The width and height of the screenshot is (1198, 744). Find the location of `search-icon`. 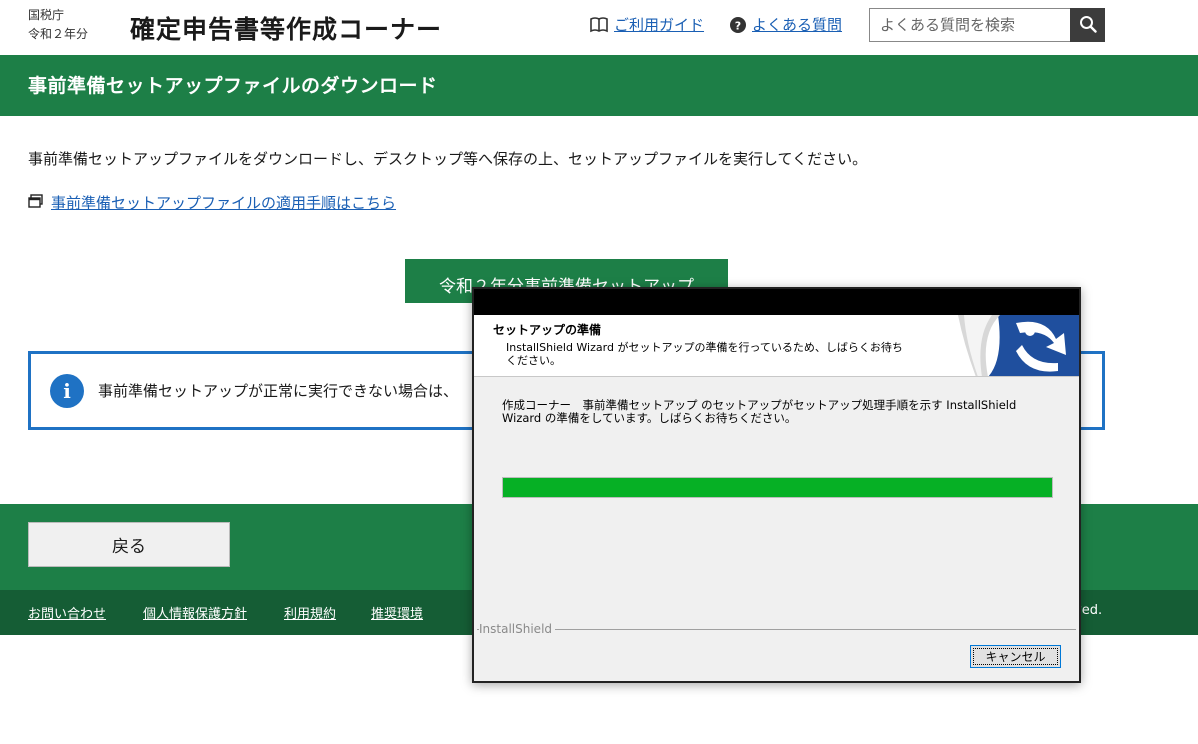

search-icon is located at coordinates (1088, 25).